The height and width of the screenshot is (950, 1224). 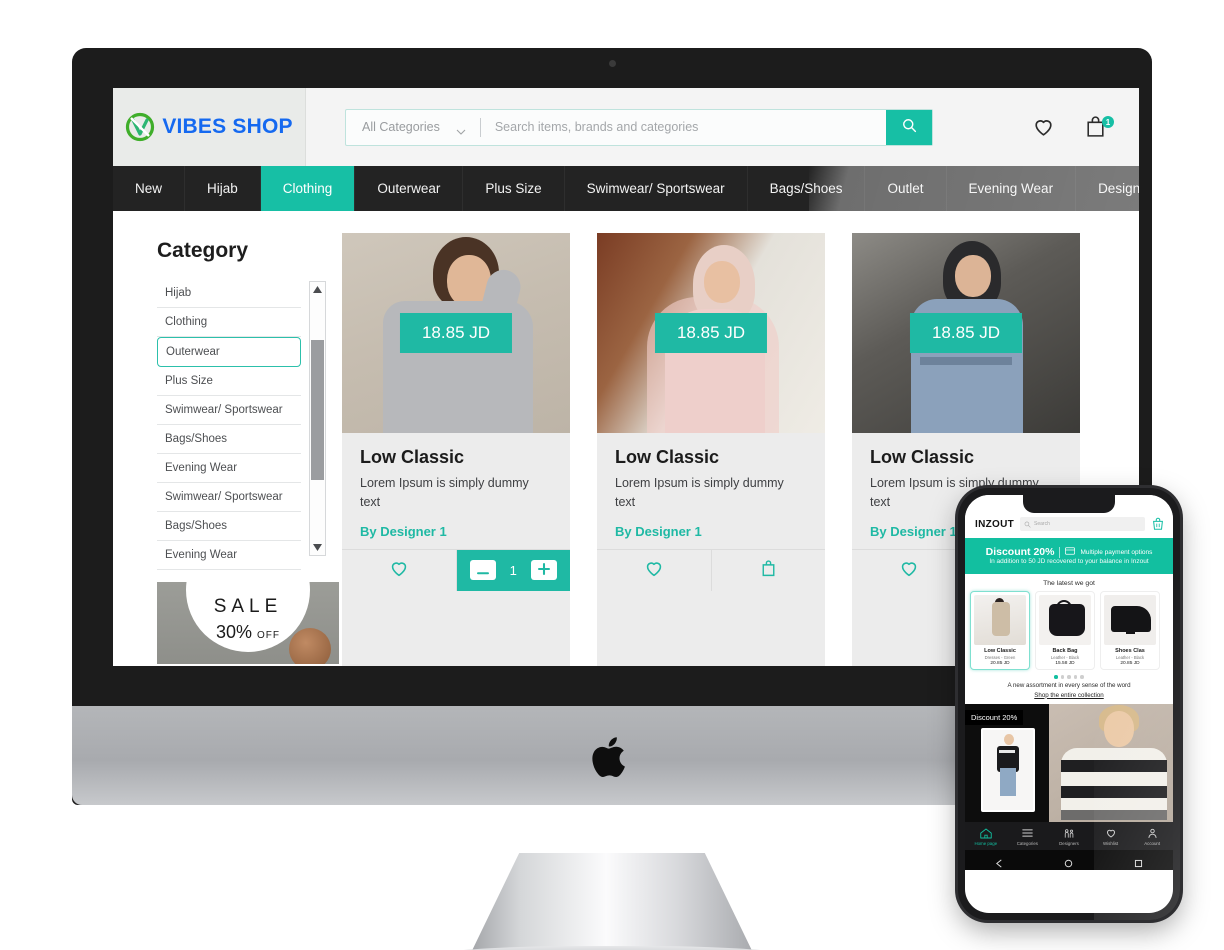 I want to click on scroll-up-arrow-icon, so click(x=317, y=289).